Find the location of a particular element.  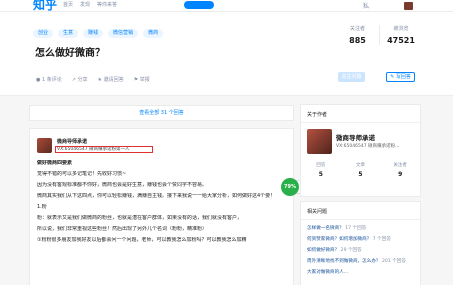

share-label: 分享 is located at coordinates (82, 80).